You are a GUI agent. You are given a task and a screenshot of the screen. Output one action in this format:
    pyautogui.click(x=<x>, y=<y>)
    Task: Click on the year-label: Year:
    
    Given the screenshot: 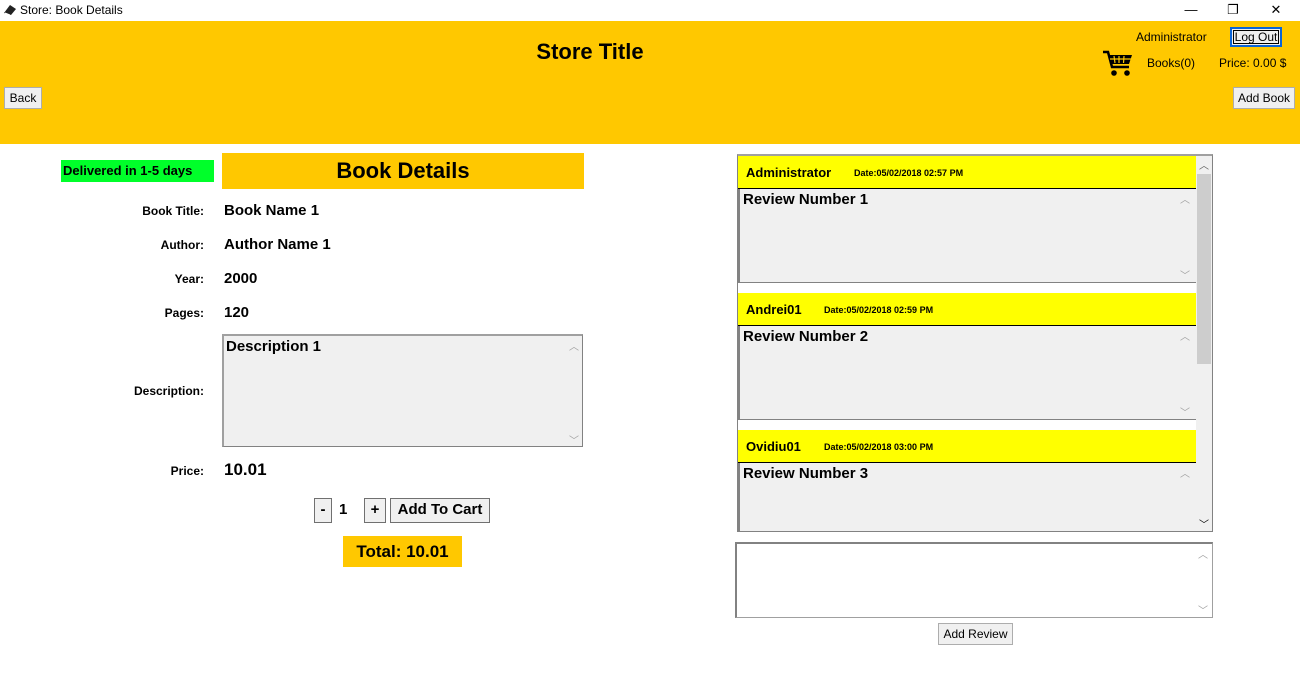 What is the action you would take?
    pyautogui.click(x=189, y=279)
    